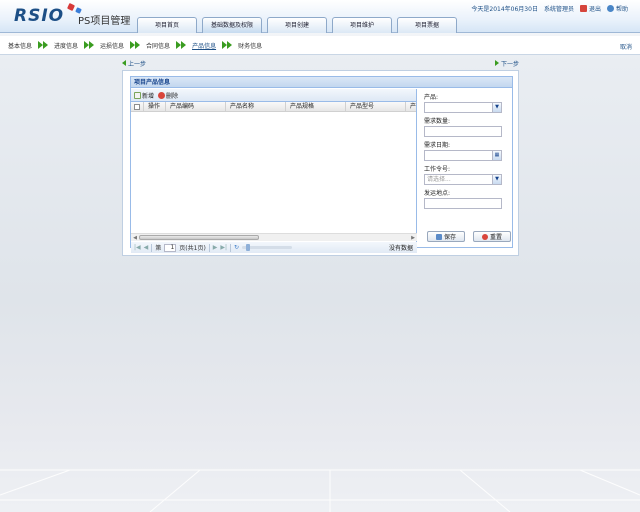 This screenshot has height=512, width=640. Describe the element at coordinates (250, 45) in the screenshot. I see `step-finance-info: 财务信息` at that location.